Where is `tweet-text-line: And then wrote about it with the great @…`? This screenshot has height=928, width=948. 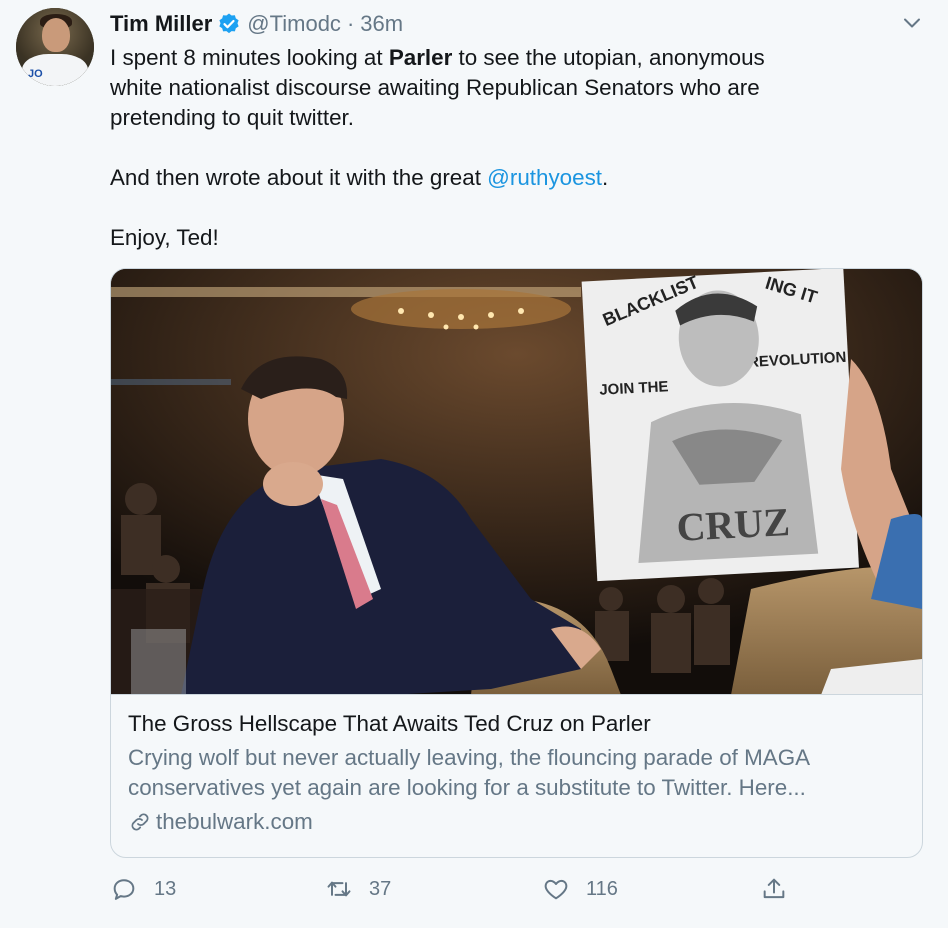 tweet-text-line: And then wrote about it with the great @… is located at coordinates (359, 177).